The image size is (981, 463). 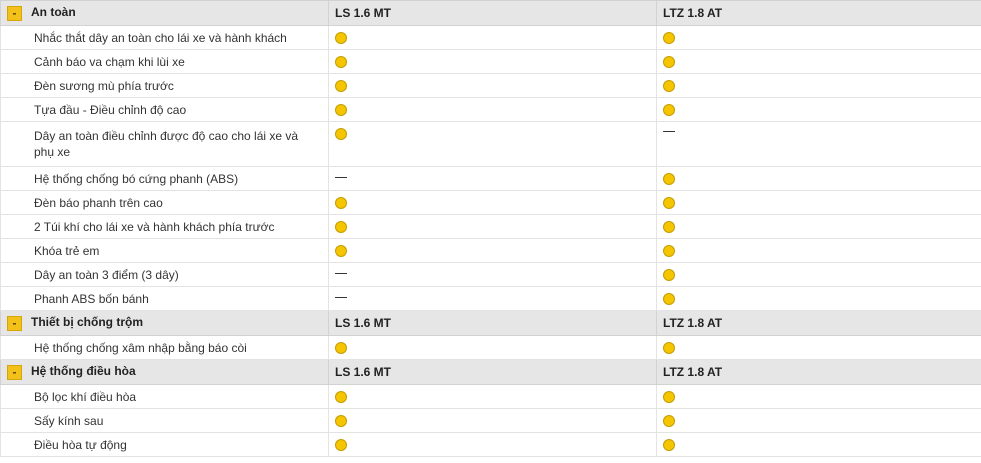 What do you see at coordinates (83, 371) in the screenshot?
I see `section-title: Hệ thống điều hòa` at bounding box center [83, 371].